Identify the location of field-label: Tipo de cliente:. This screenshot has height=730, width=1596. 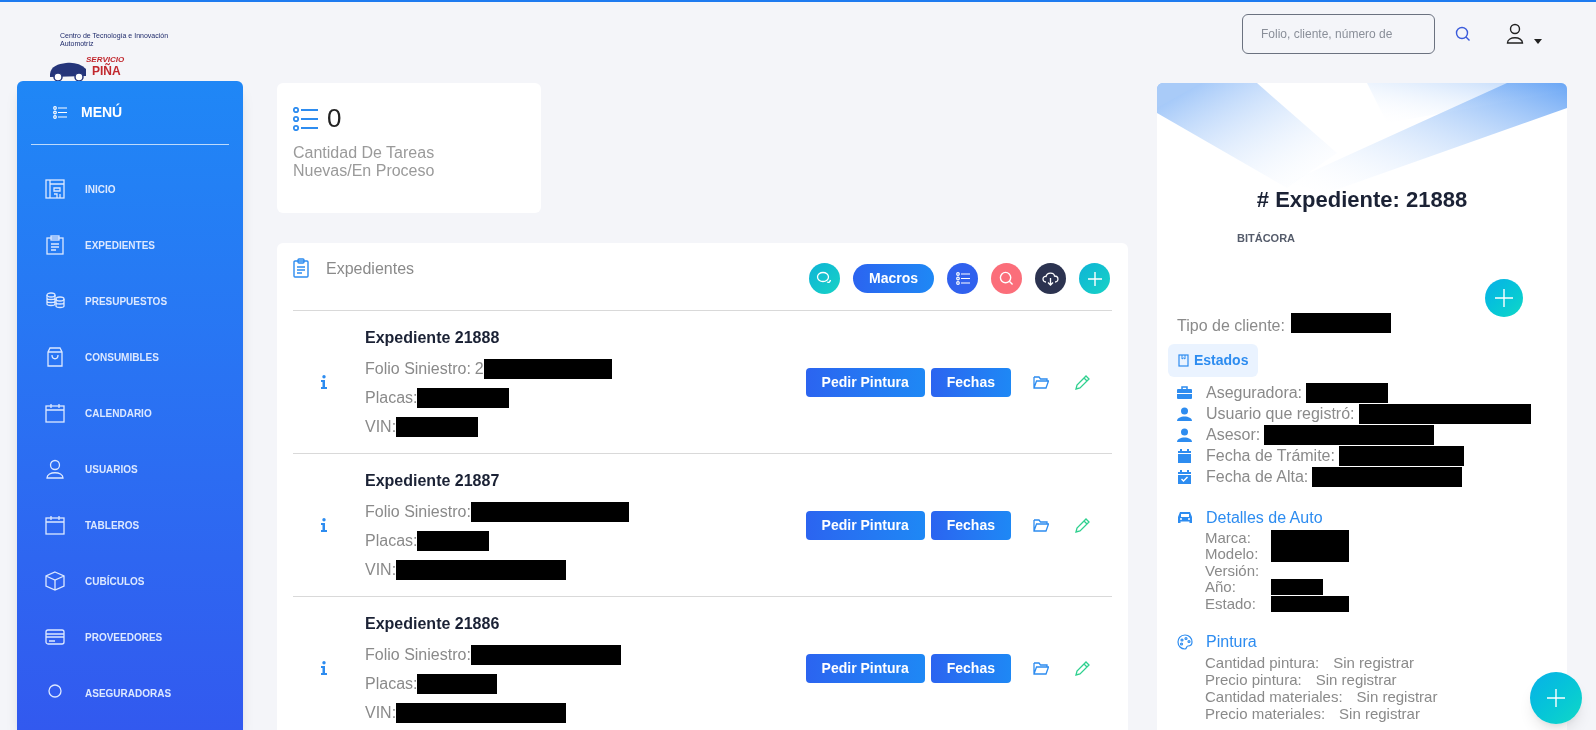
(1231, 326).